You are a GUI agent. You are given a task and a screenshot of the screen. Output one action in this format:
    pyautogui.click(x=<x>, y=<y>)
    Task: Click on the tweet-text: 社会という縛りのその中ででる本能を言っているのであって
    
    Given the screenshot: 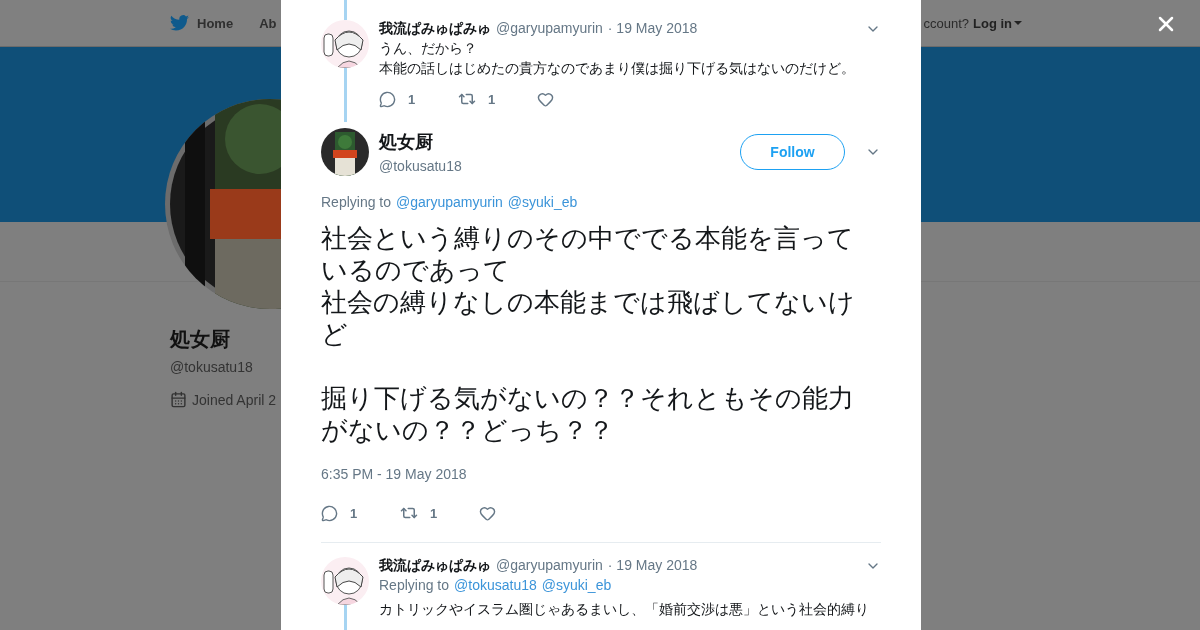 What is the action you would take?
    pyautogui.click(x=588, y=254)
    